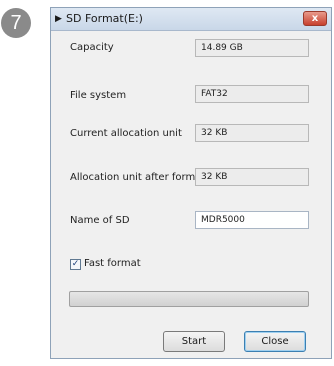 This screenshot has width=334, height=366. Describe the element at coordinates (252, 94) in the screenshot. I see `file-system-value: FAT32` at that location.